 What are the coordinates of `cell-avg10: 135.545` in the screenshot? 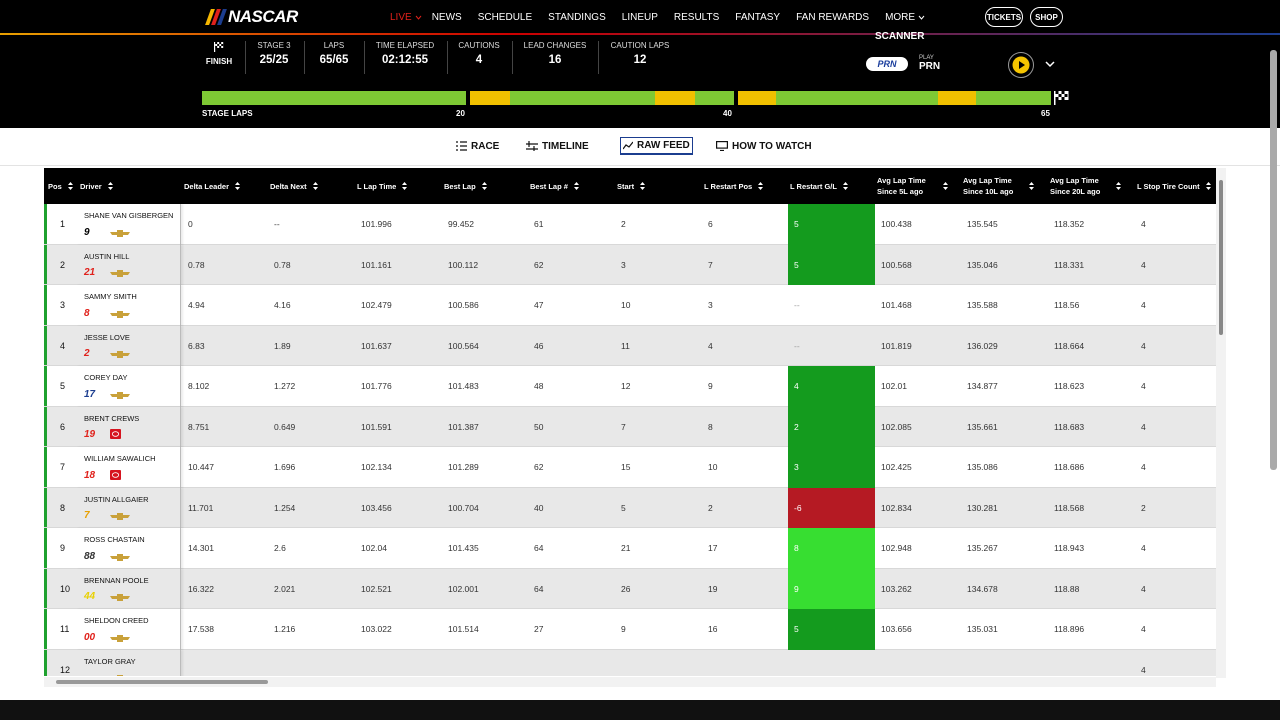 It's located at (982, 224).